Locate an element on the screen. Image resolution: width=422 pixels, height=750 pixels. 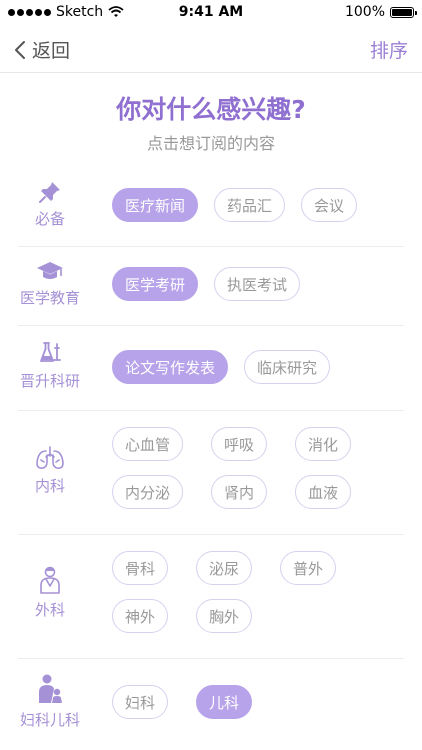
tag-license-exam: 执医考试 is located at coordinates (257, 284).